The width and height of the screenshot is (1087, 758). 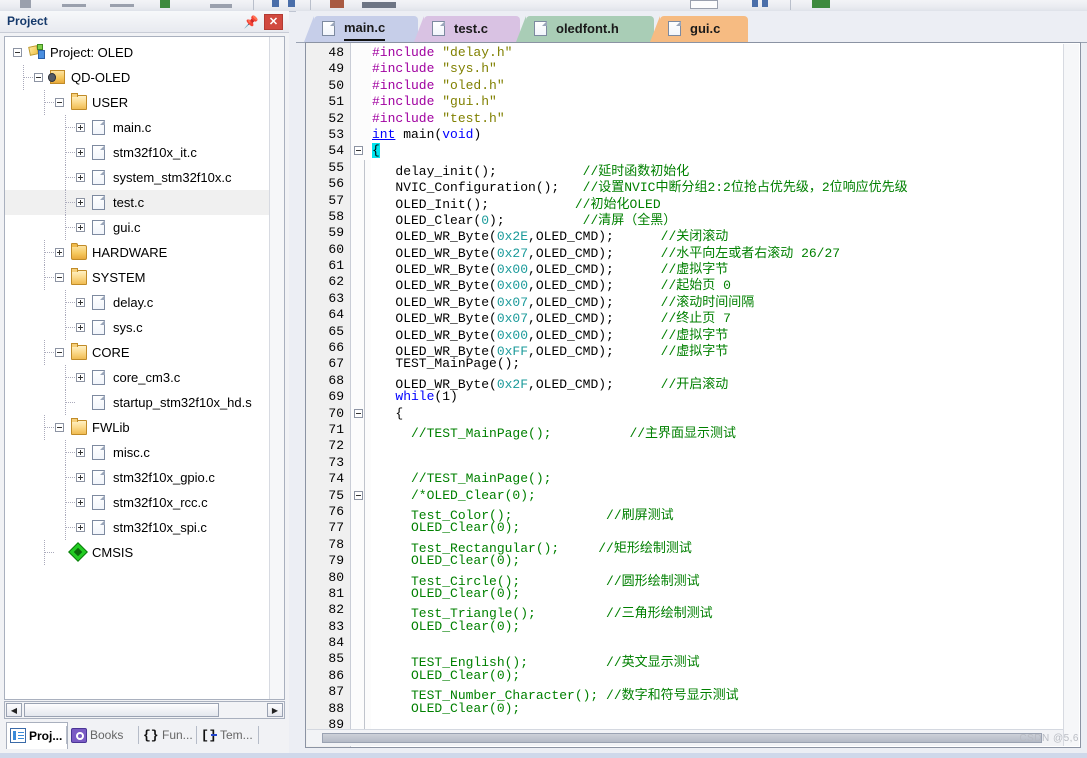 I want to click on tree-item-stm32f10x-it-c: stm32f10x_it.c, so click(x=138, y=152).